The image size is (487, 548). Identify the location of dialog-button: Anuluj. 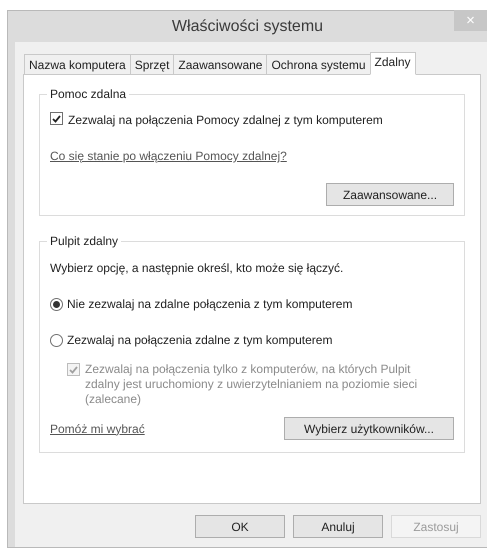
(338, 526).